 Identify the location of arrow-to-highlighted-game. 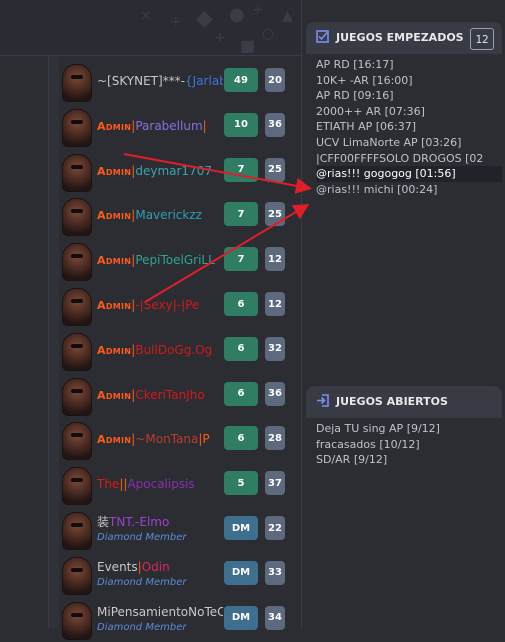
(217, 173).